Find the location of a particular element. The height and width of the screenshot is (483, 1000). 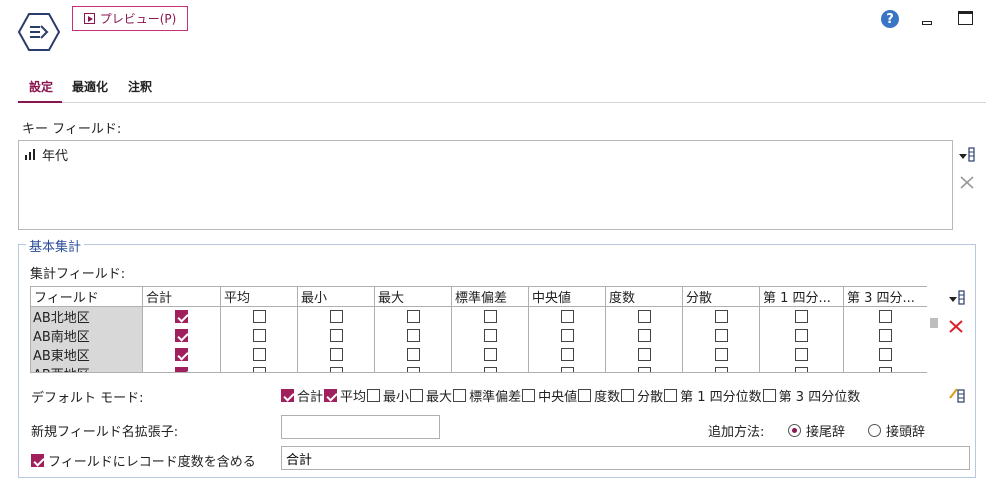

column-header: フィールド is located at coordinates (86, 296).